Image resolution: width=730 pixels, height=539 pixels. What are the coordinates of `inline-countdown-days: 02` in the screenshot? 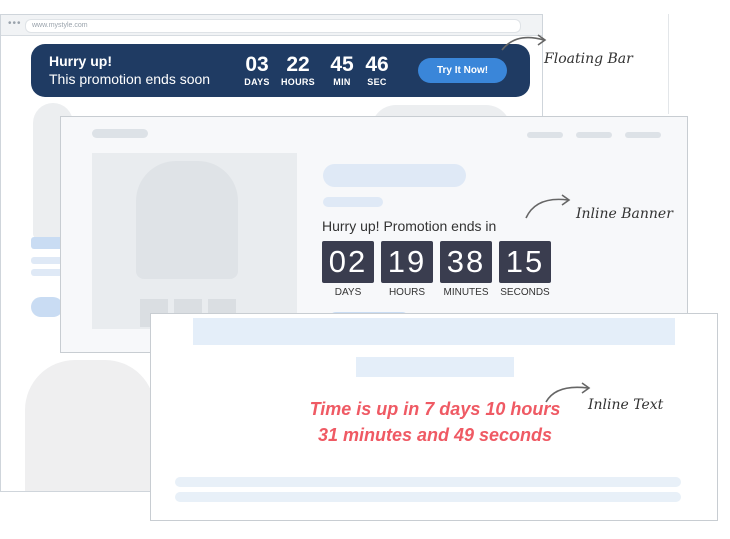 It's located at (348, 262).